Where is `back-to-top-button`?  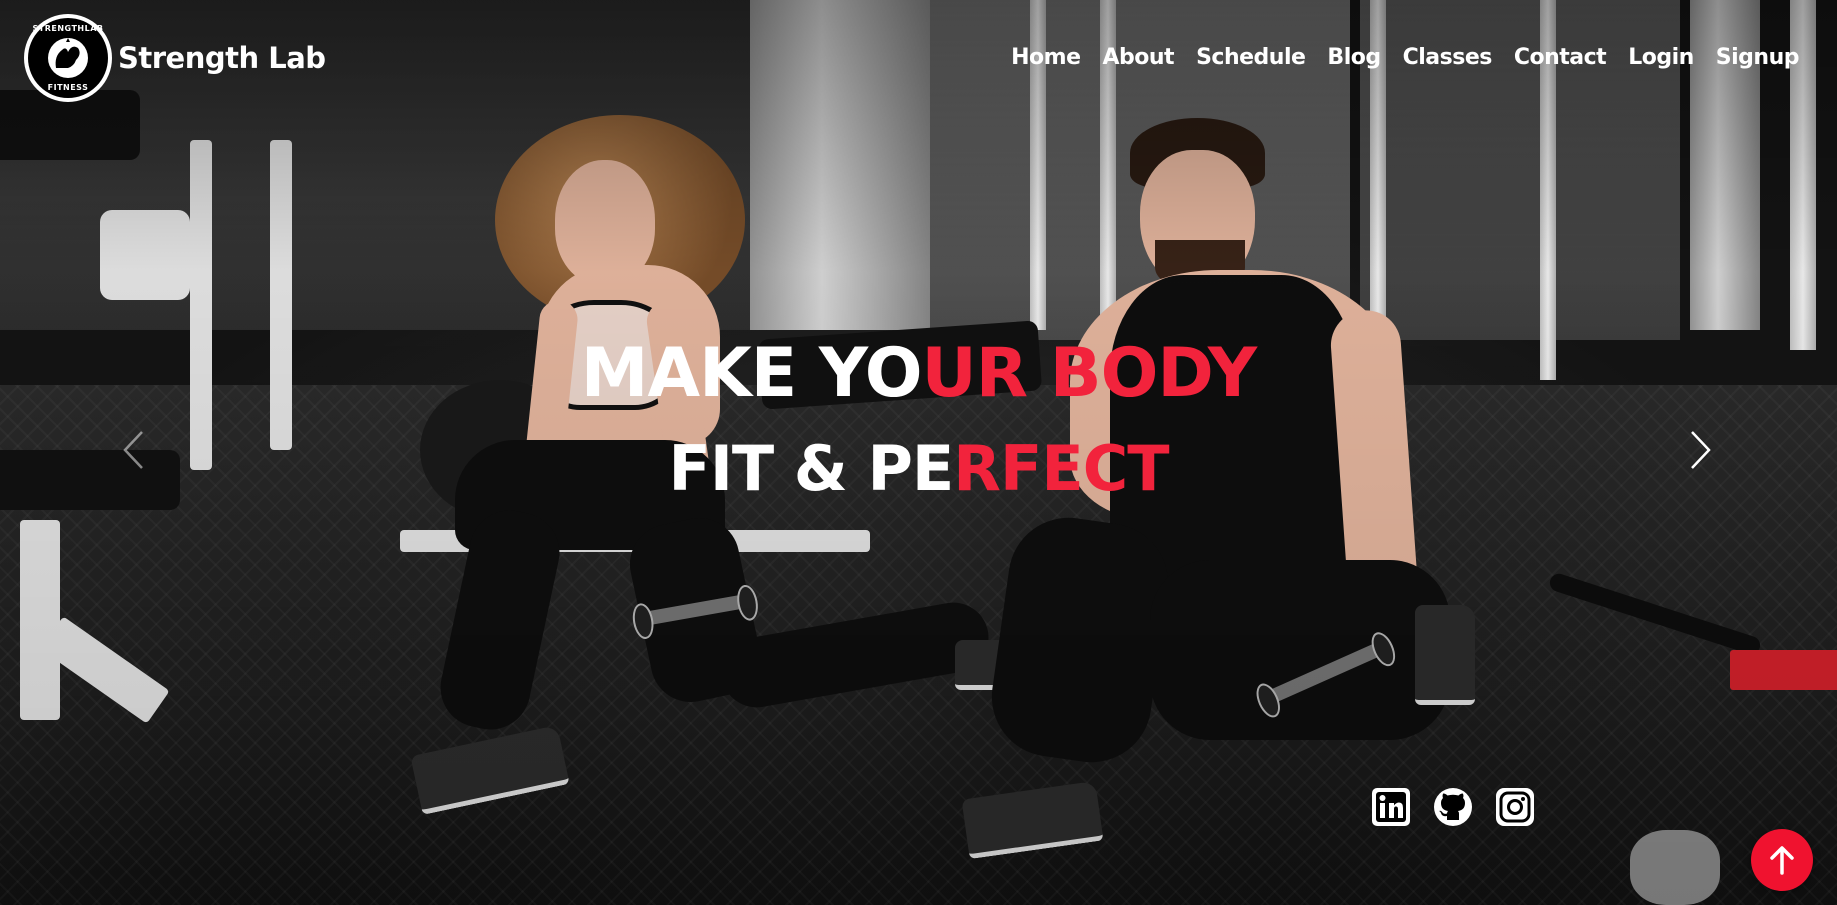
back-to-top-button is located at coordinates (1782, 860).